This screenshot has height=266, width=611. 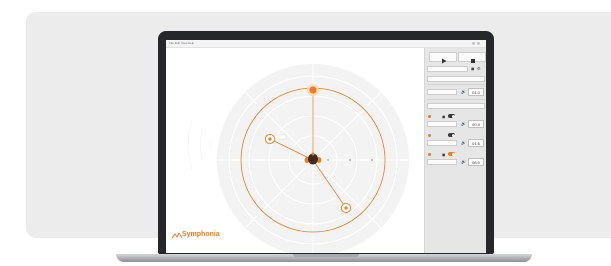 What do you see at coordinates (451, 154) in the screenshot?
I see `source-4-toggle` at bounding box center [451, 154].